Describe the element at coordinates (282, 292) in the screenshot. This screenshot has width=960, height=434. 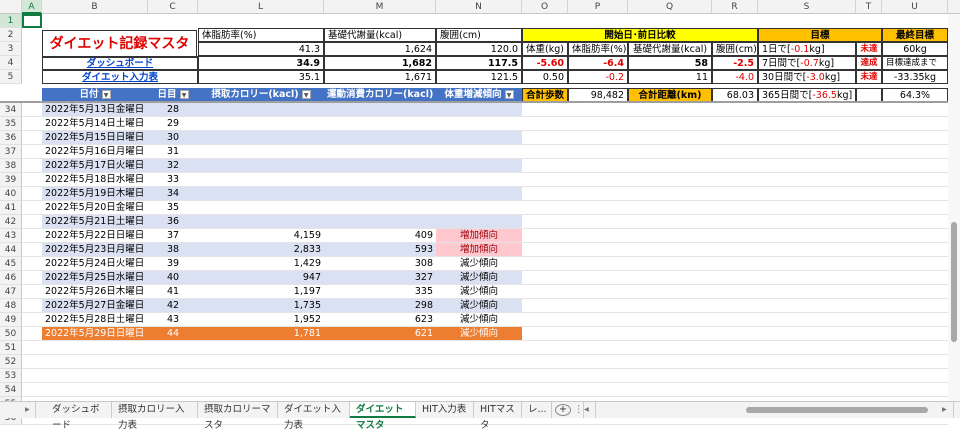
I see `table-row: 2022年5月26日木曜日 41 1,197 335 減少傾向` at that location.